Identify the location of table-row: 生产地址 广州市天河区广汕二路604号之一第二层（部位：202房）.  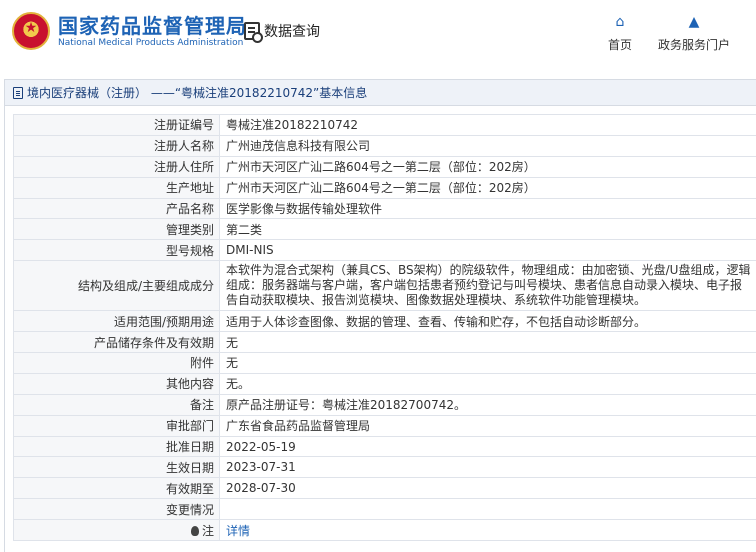
(384, 187).